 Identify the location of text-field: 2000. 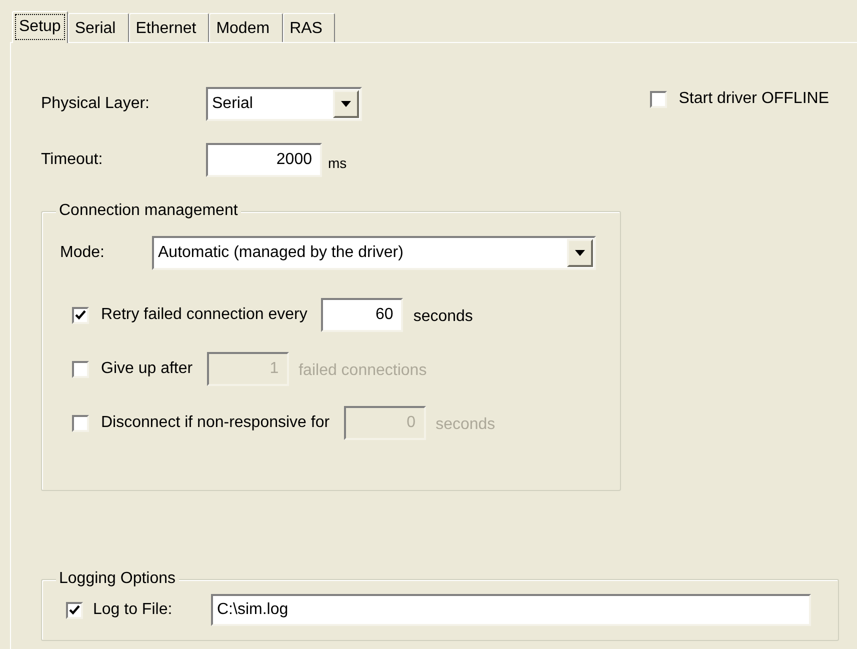
(264, 160).